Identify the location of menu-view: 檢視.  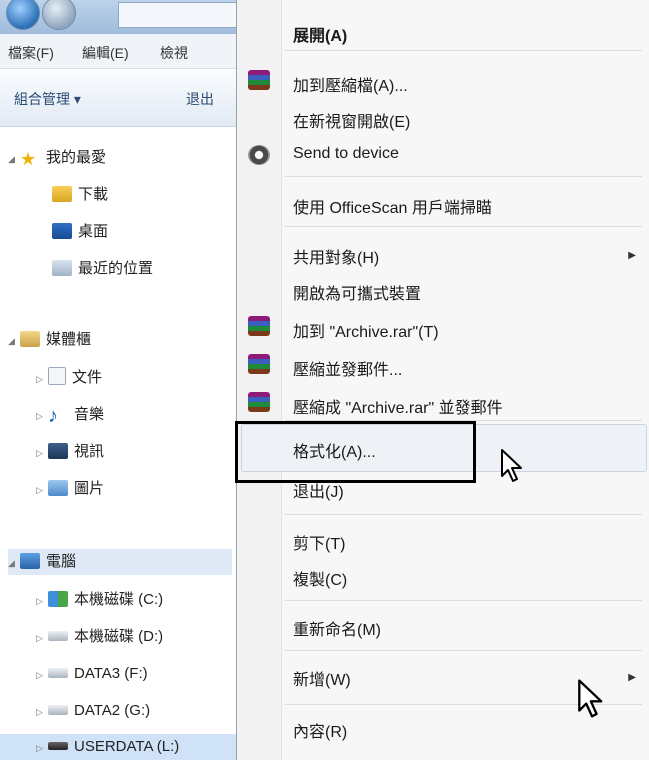
(174, 53).